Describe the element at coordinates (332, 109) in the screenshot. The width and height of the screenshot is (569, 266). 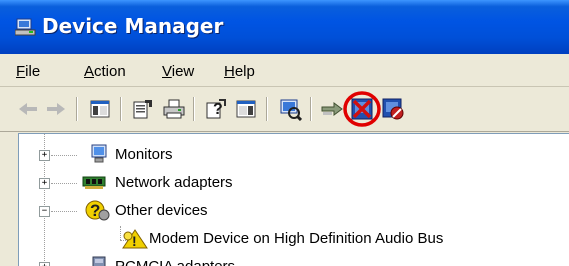
I see `update-driver-icon` at that location.